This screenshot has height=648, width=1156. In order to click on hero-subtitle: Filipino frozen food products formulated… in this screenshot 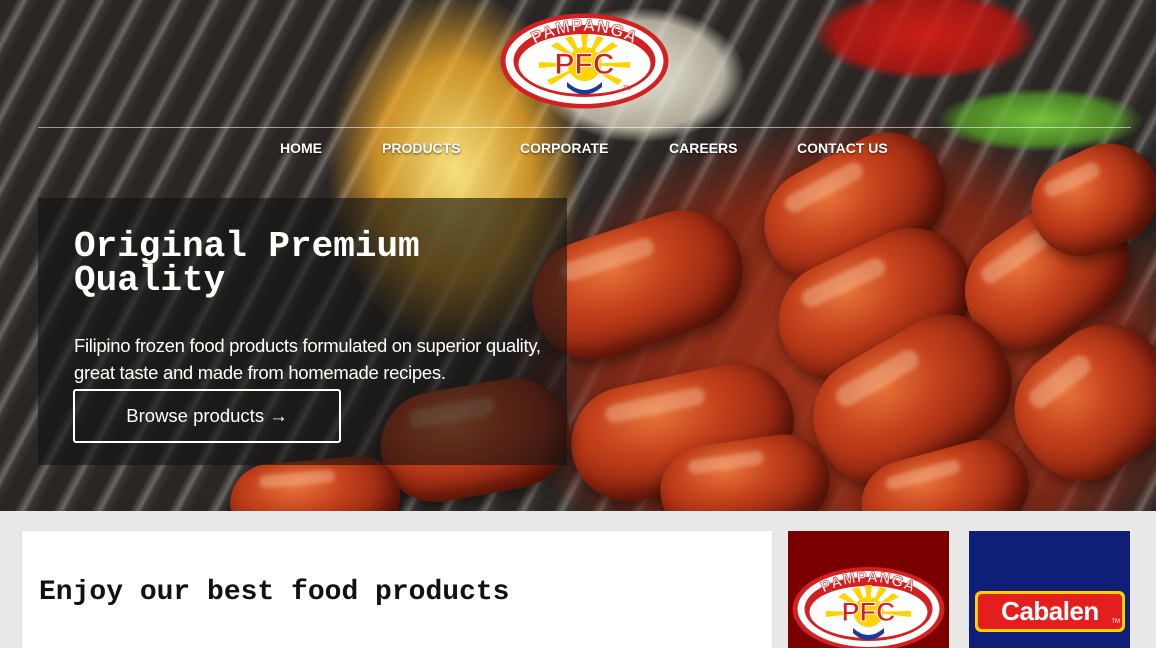, I will do `click(307, 359)`.